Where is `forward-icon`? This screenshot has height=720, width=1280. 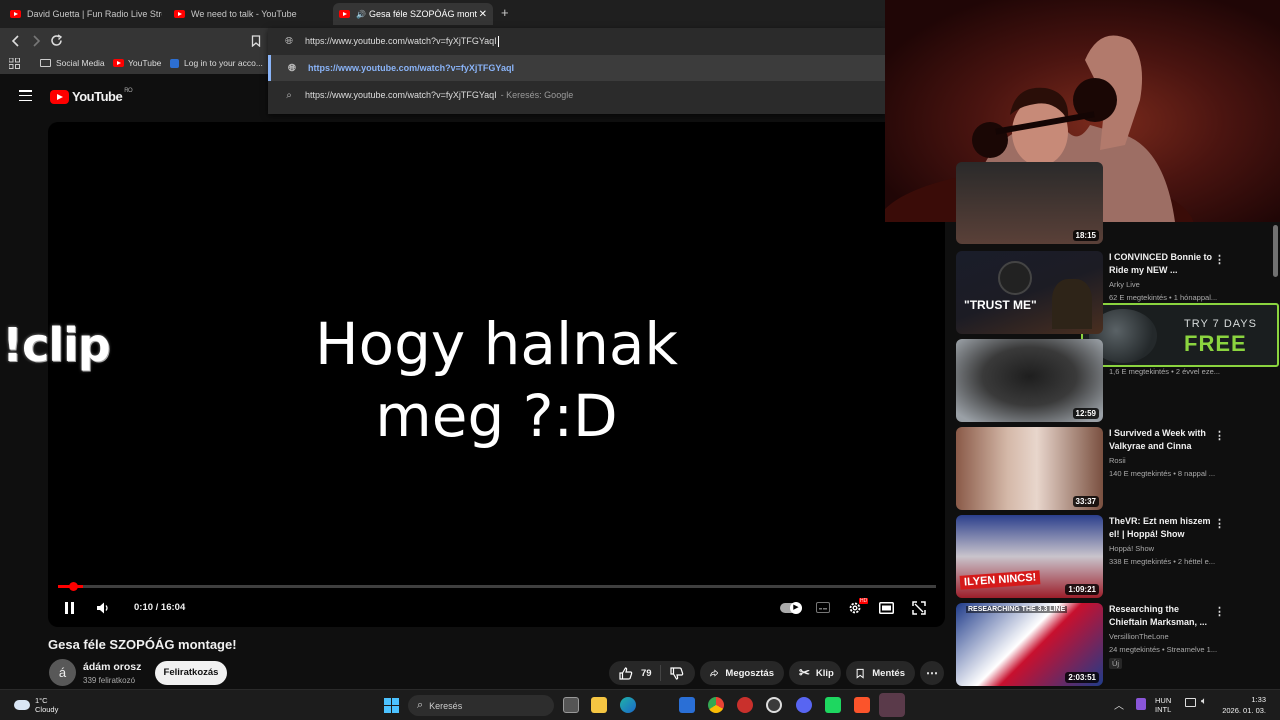
forward-icon is located at coordinates (36, 41).